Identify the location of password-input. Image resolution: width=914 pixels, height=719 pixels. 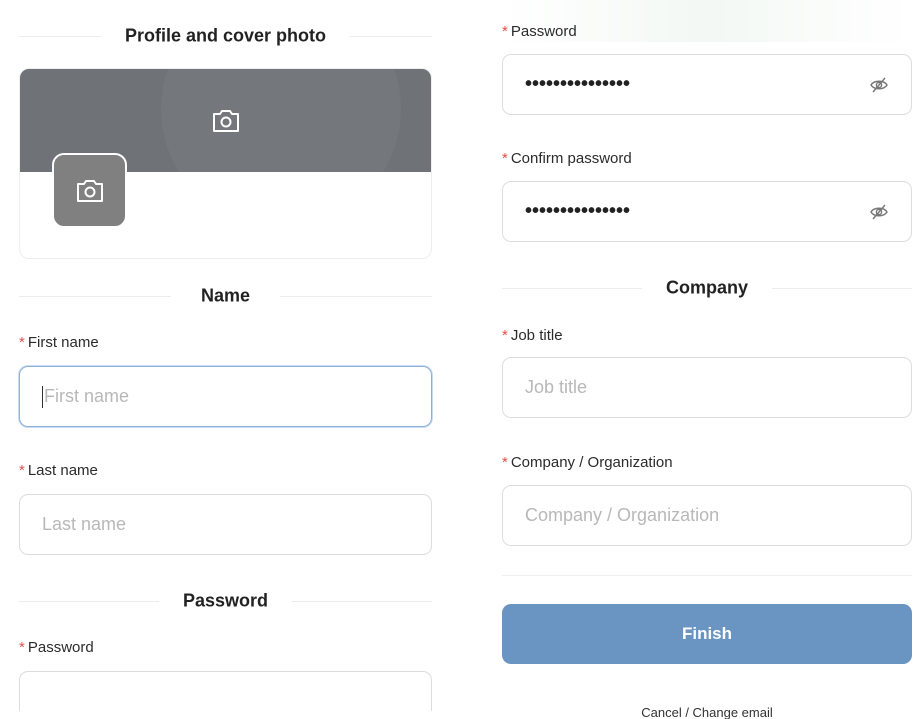
(225, 691).